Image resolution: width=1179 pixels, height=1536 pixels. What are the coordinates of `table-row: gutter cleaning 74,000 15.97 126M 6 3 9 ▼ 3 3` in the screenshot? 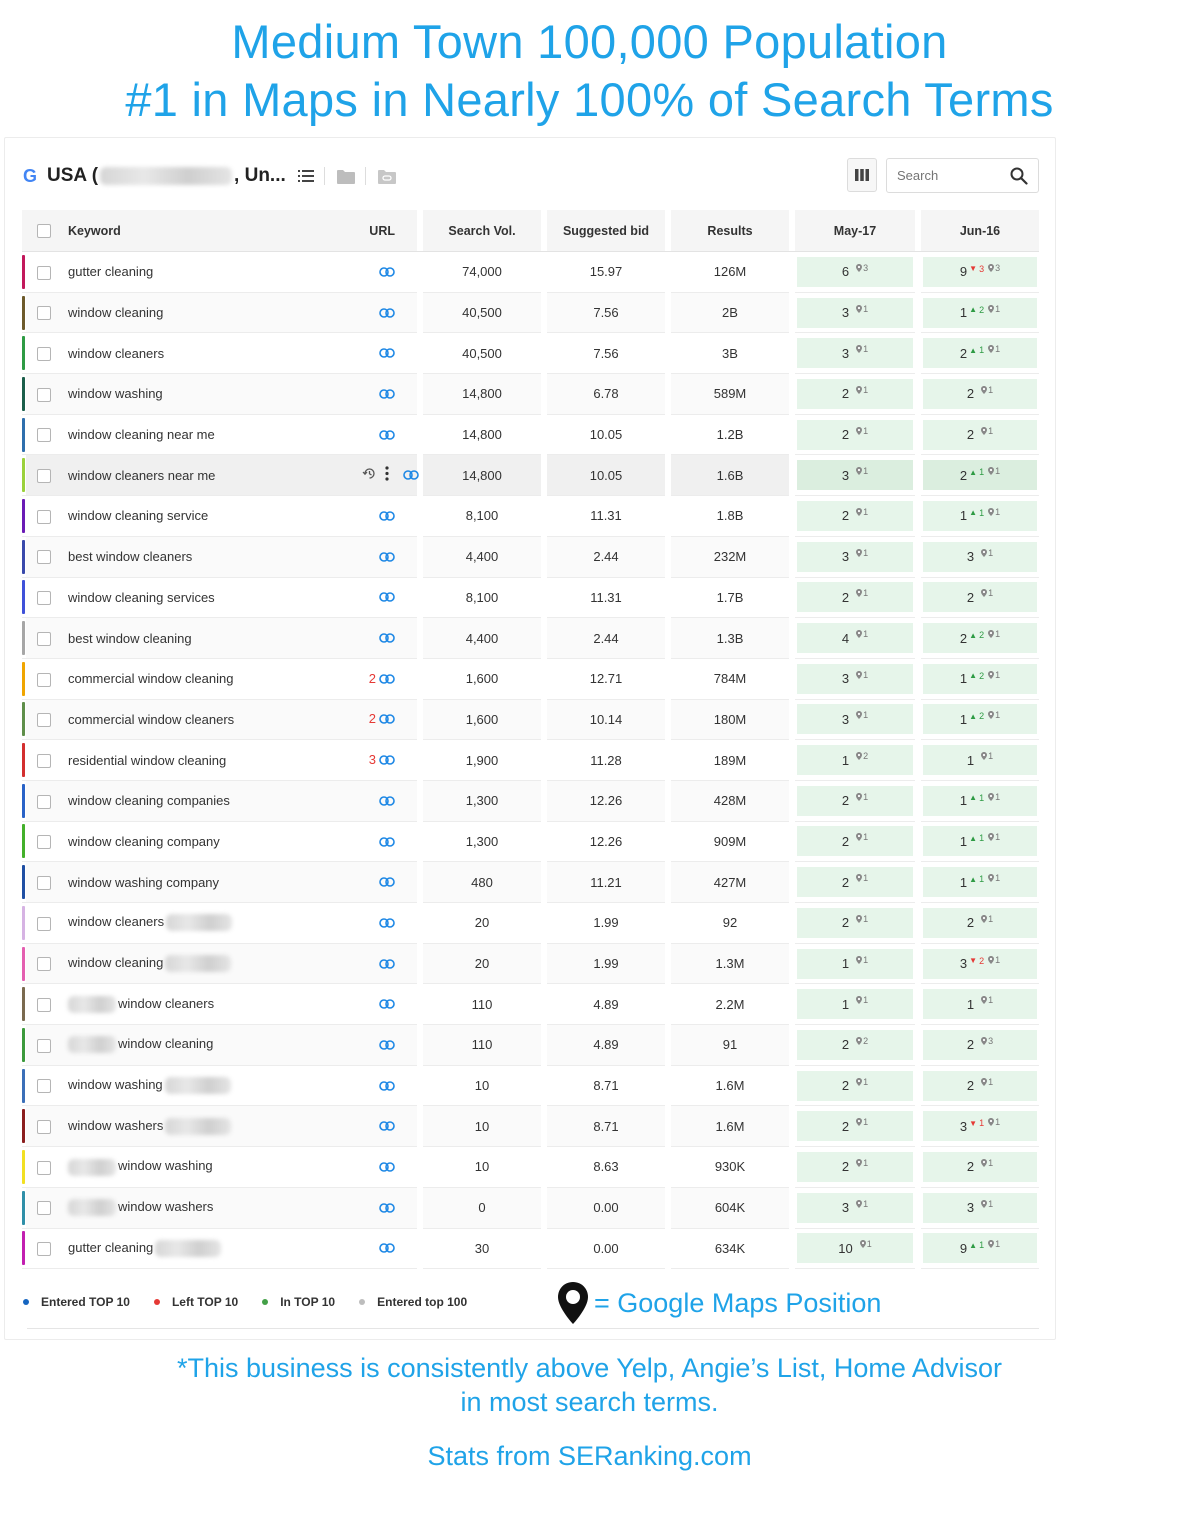 It's located at (530, 272).